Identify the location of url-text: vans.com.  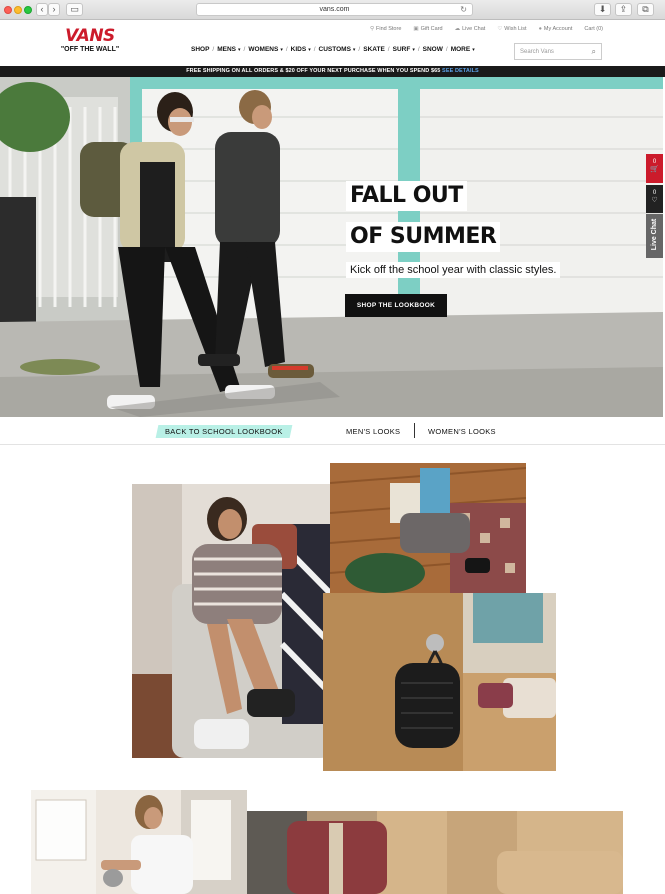
(334, 9).